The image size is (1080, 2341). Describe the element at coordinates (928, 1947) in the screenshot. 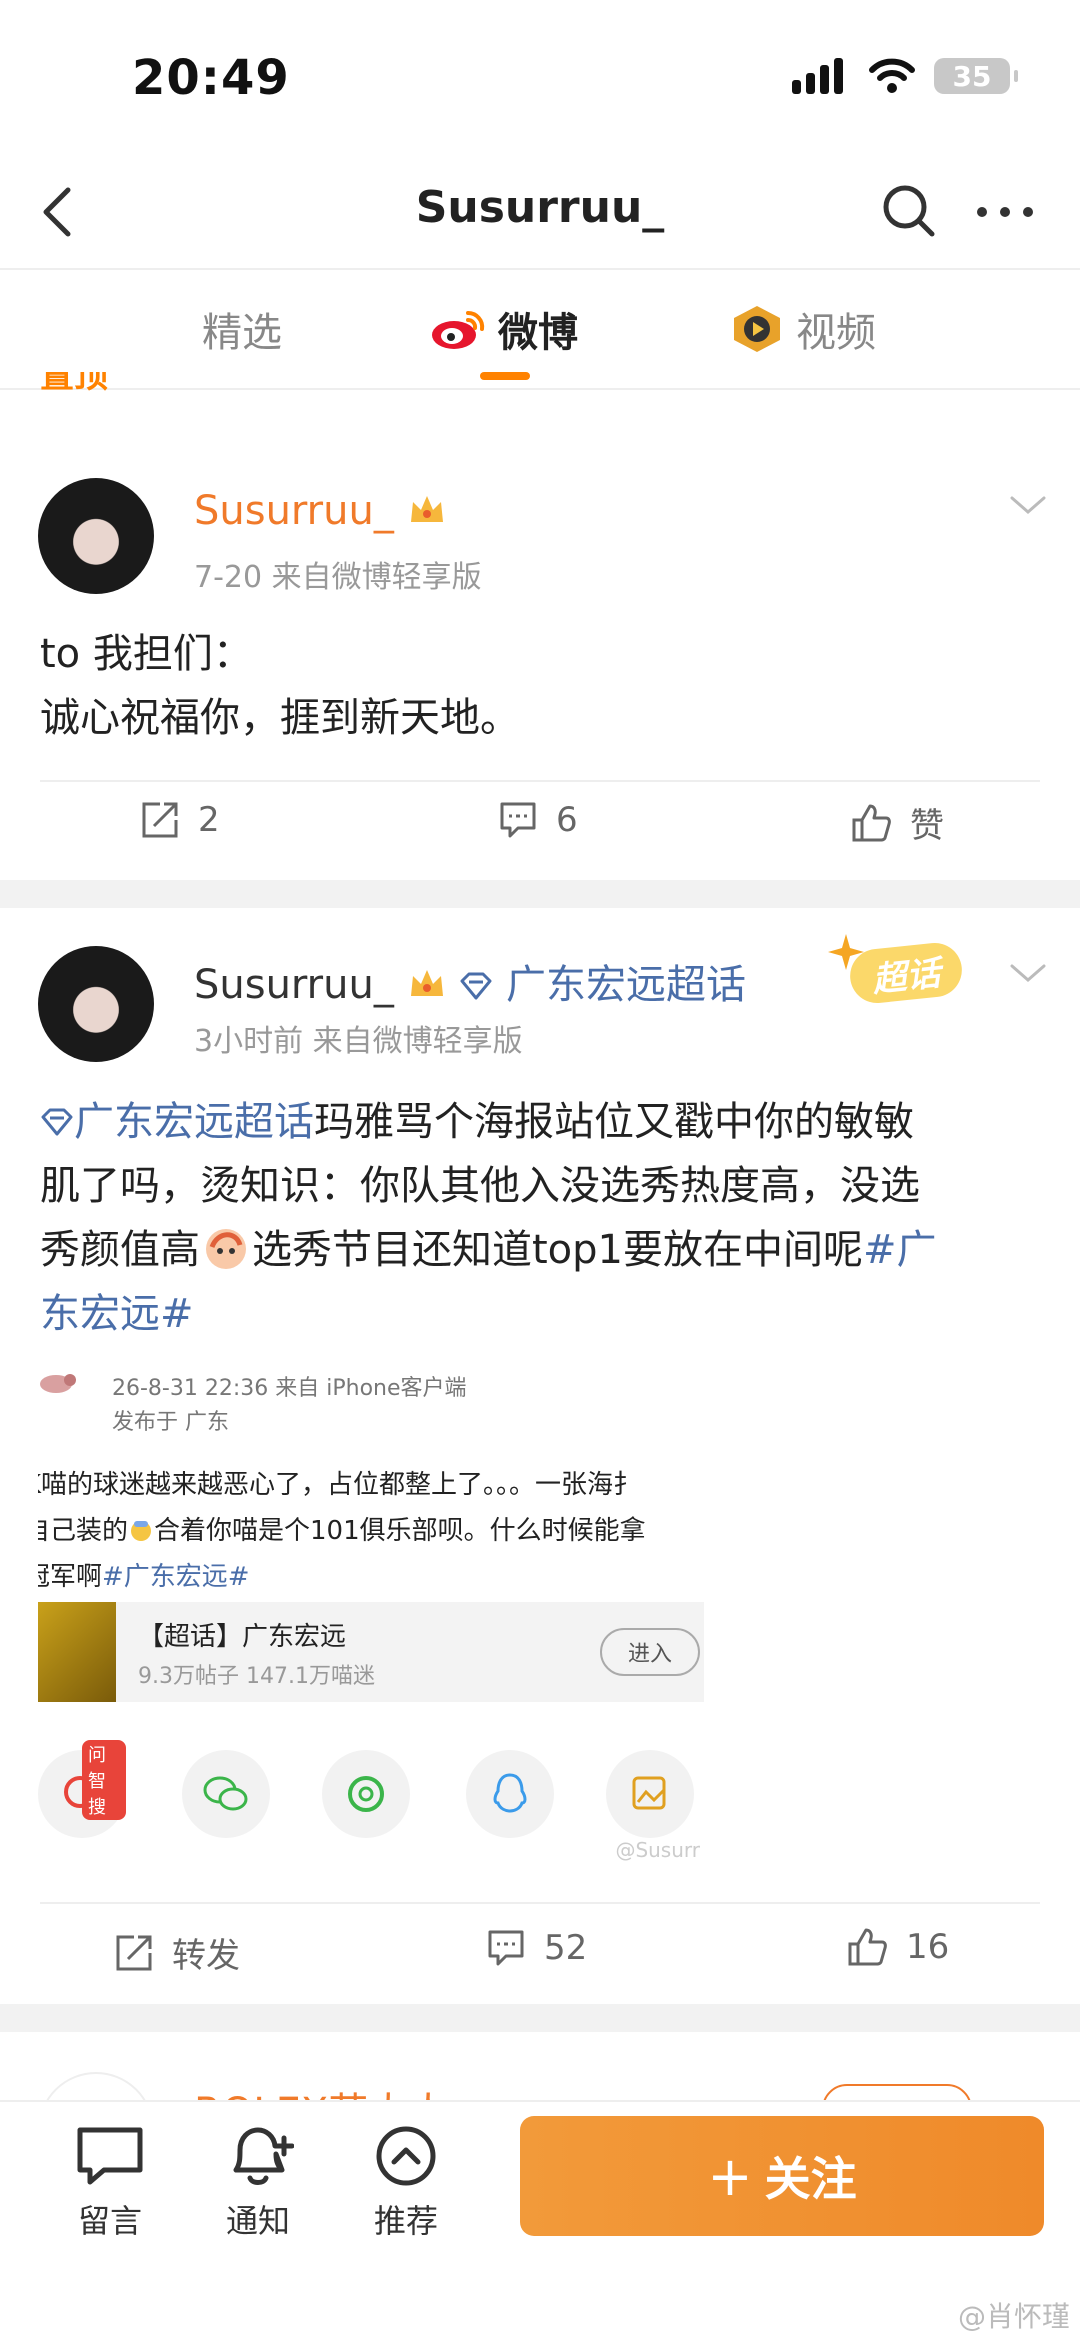

I see `like-count: 16` at that location.